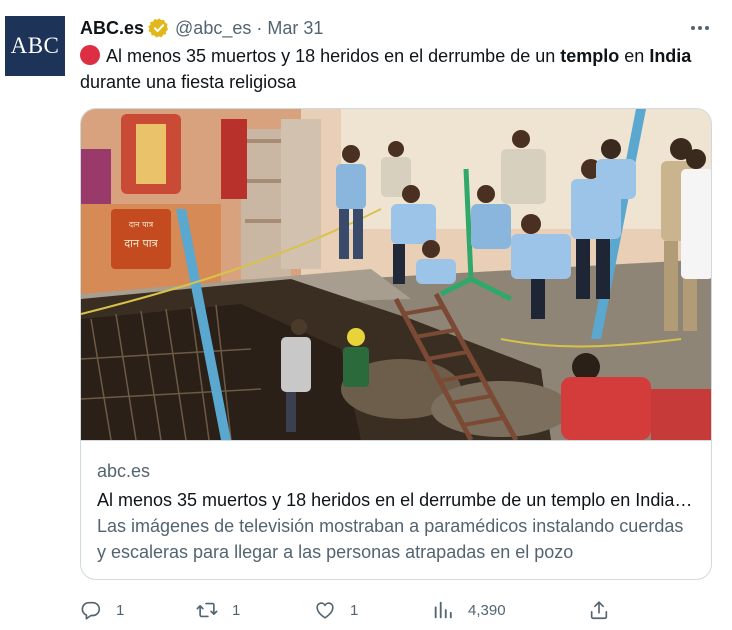  I want to click on share-icon, so click(599, 610).